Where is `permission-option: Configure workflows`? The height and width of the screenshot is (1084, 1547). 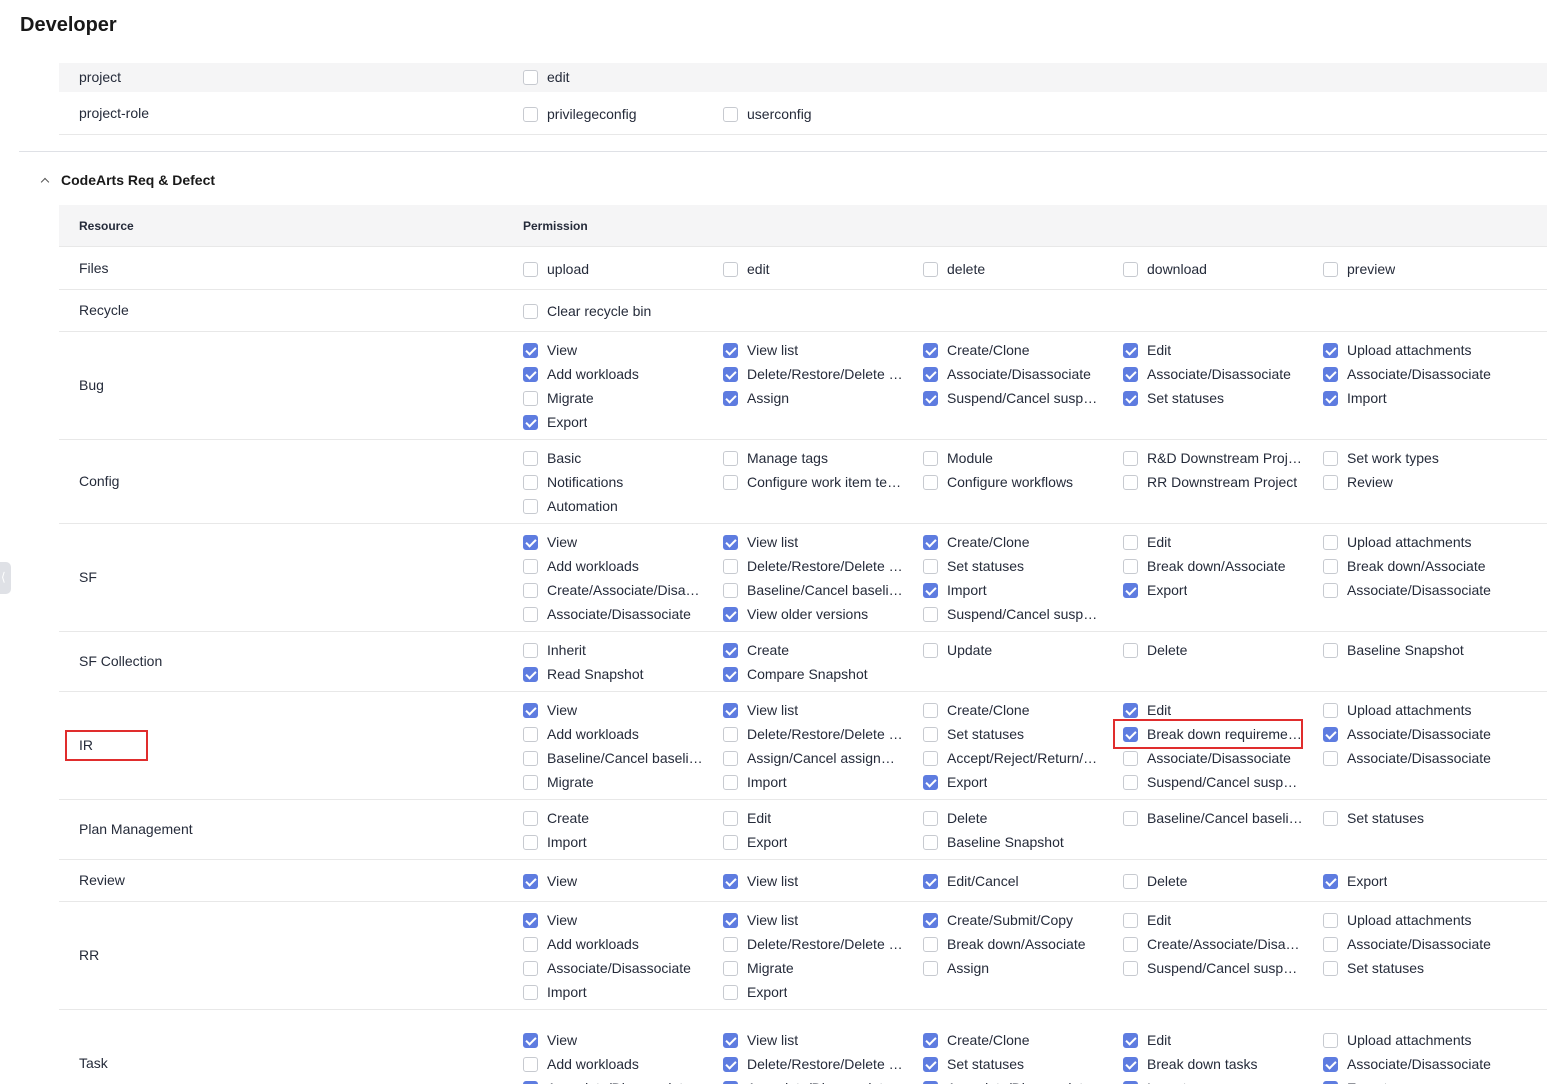 permission-option: Configure workflows is located at coordinates (1013, 482).